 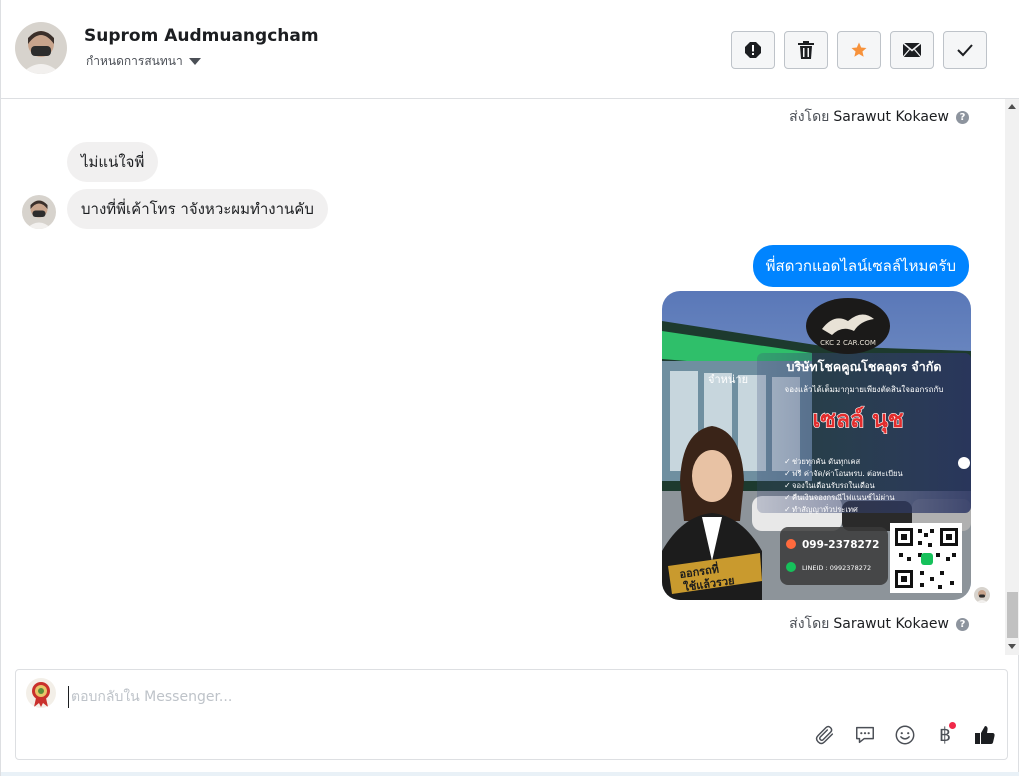 I want to click on scroll-down-arrow-icon, so click(x=1012, y=646).